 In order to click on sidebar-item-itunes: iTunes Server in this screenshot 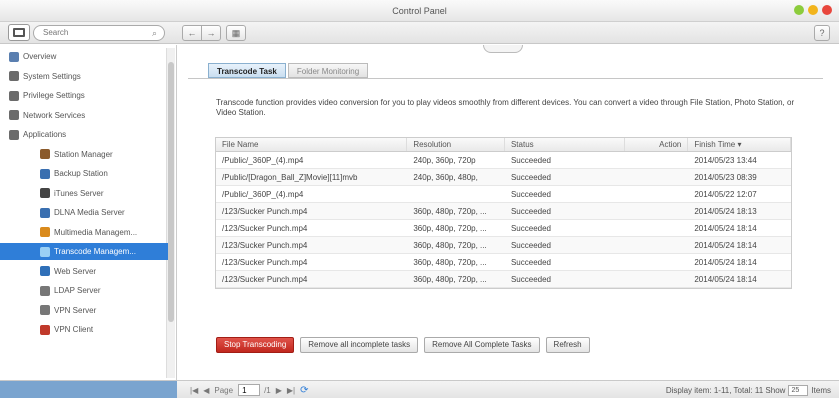, I will do `click(84, 193)`.